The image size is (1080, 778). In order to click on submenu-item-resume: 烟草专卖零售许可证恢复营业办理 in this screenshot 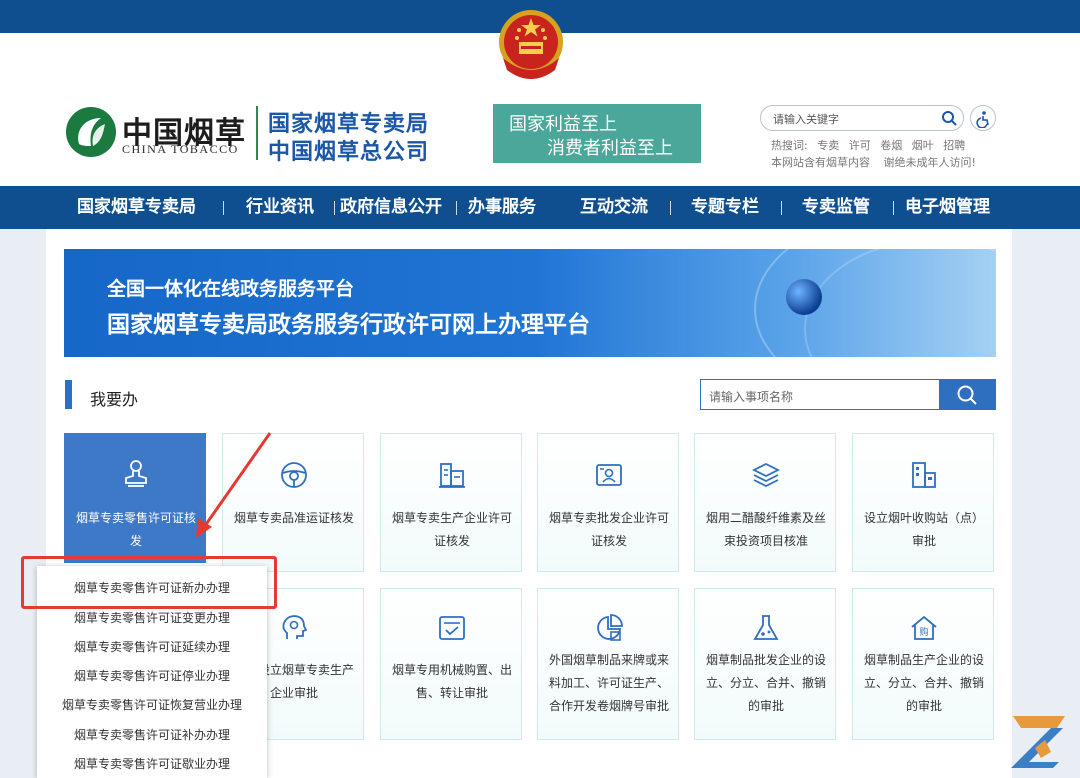, I will do `click(152, 704)`.